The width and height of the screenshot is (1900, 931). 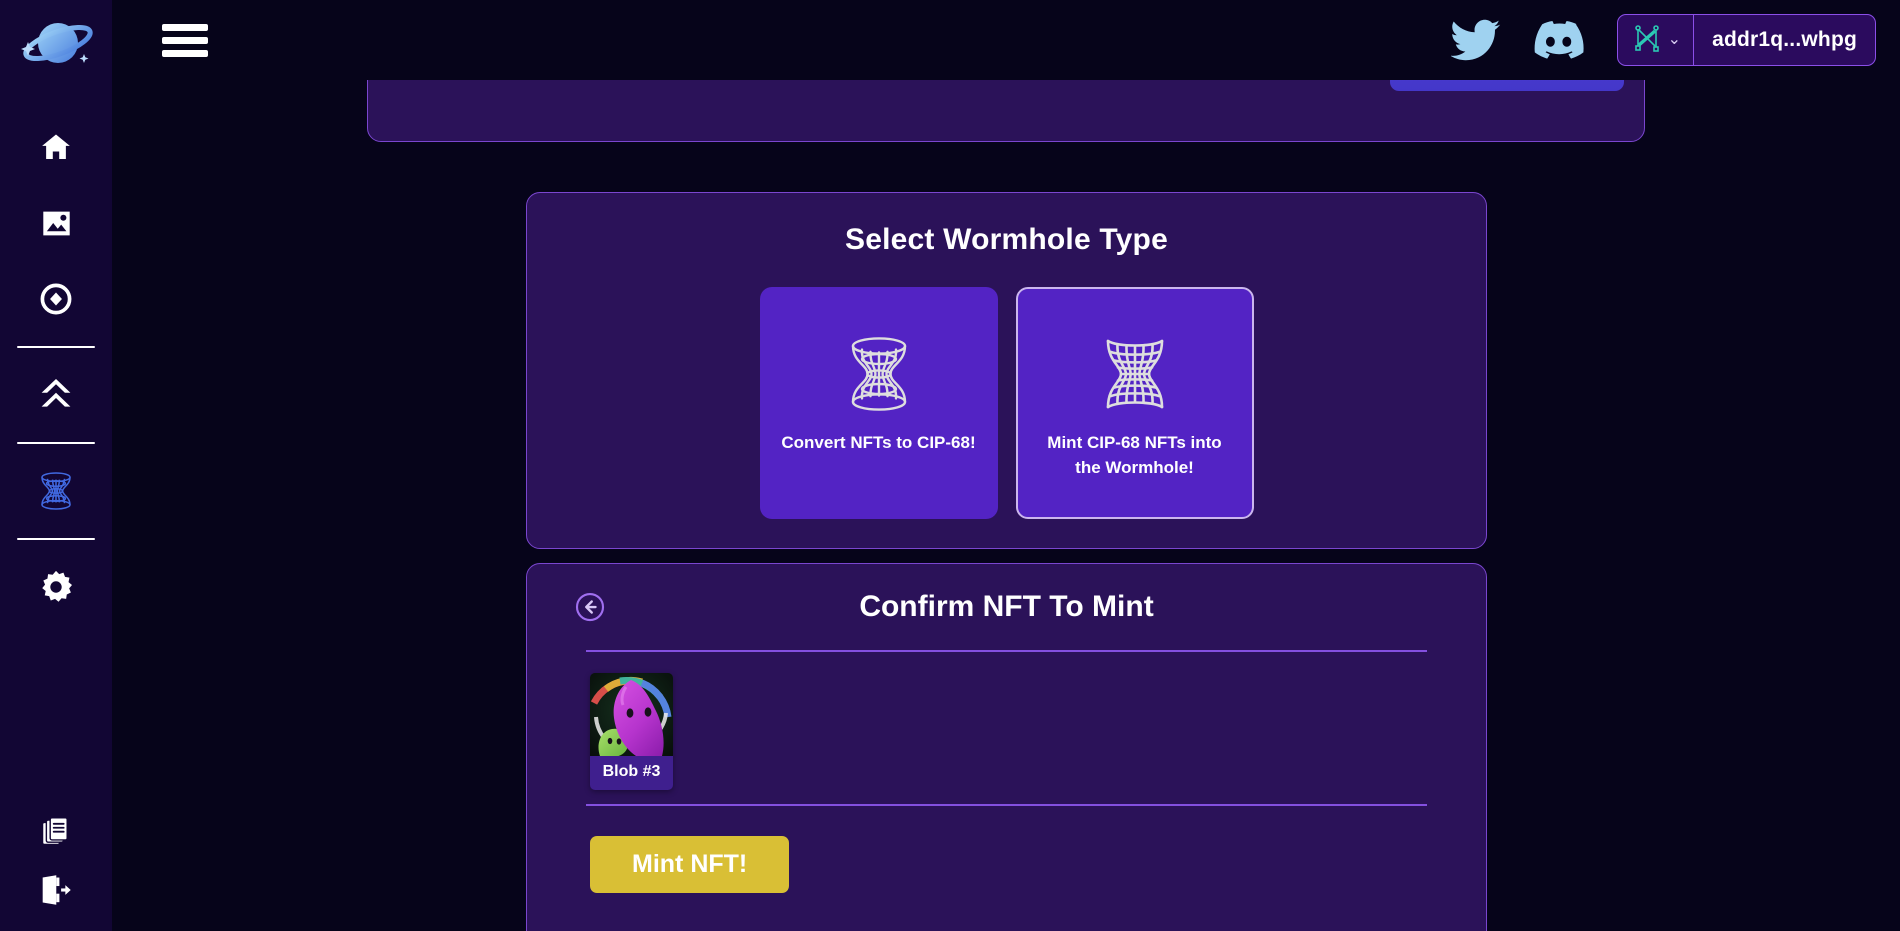 What do you see at coordinates (56, 861) in the screenshot?
I see `sidebar-bottom-nav` at bounding box center [56, 861].